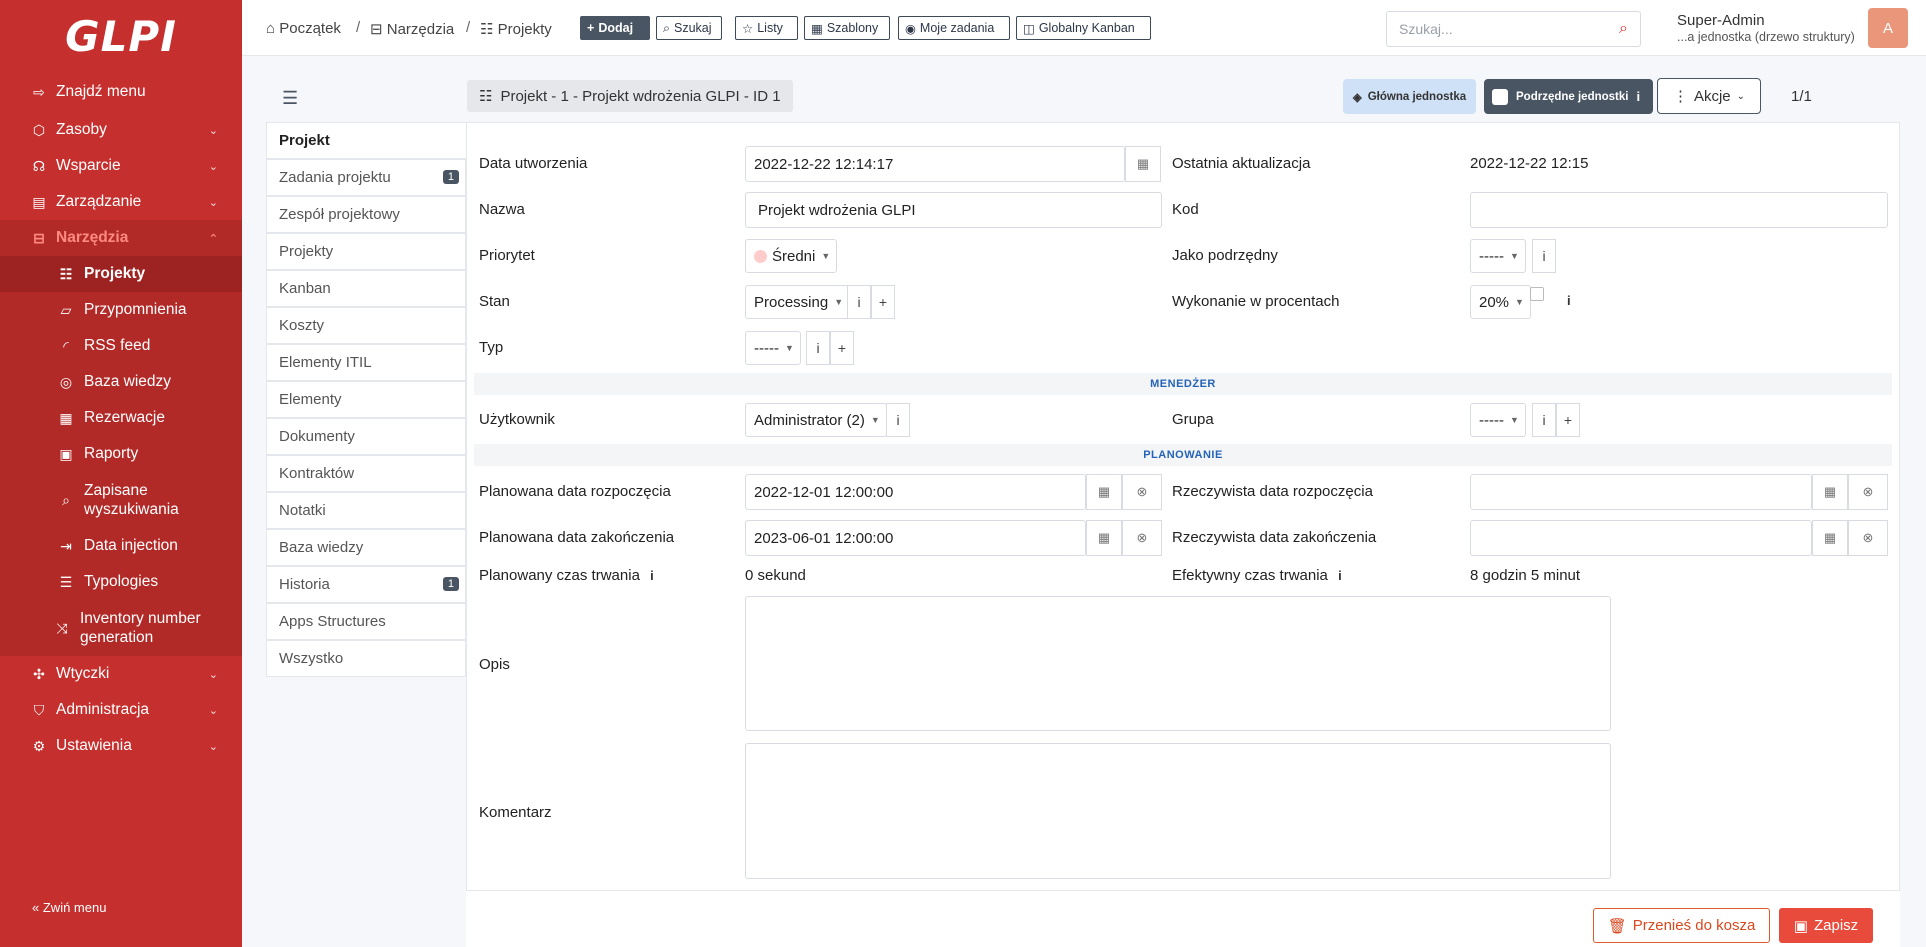 The image size is (1926, 947). I want to click on search-button: ⌕ Szukaj, so click(689, 28).